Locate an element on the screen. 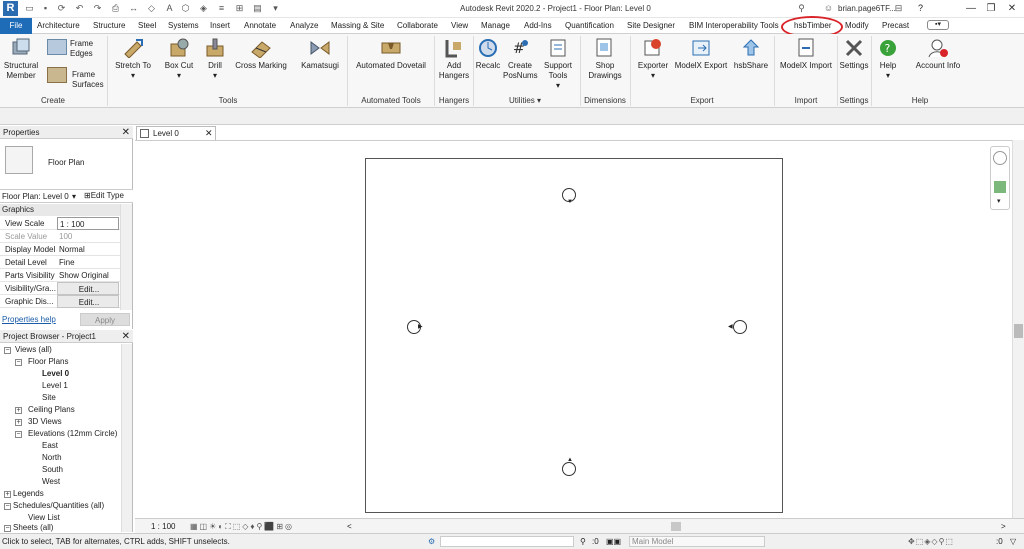  tab-bim-interoperability: BIM Interoperability Tools is located at coordinates (734, 25).